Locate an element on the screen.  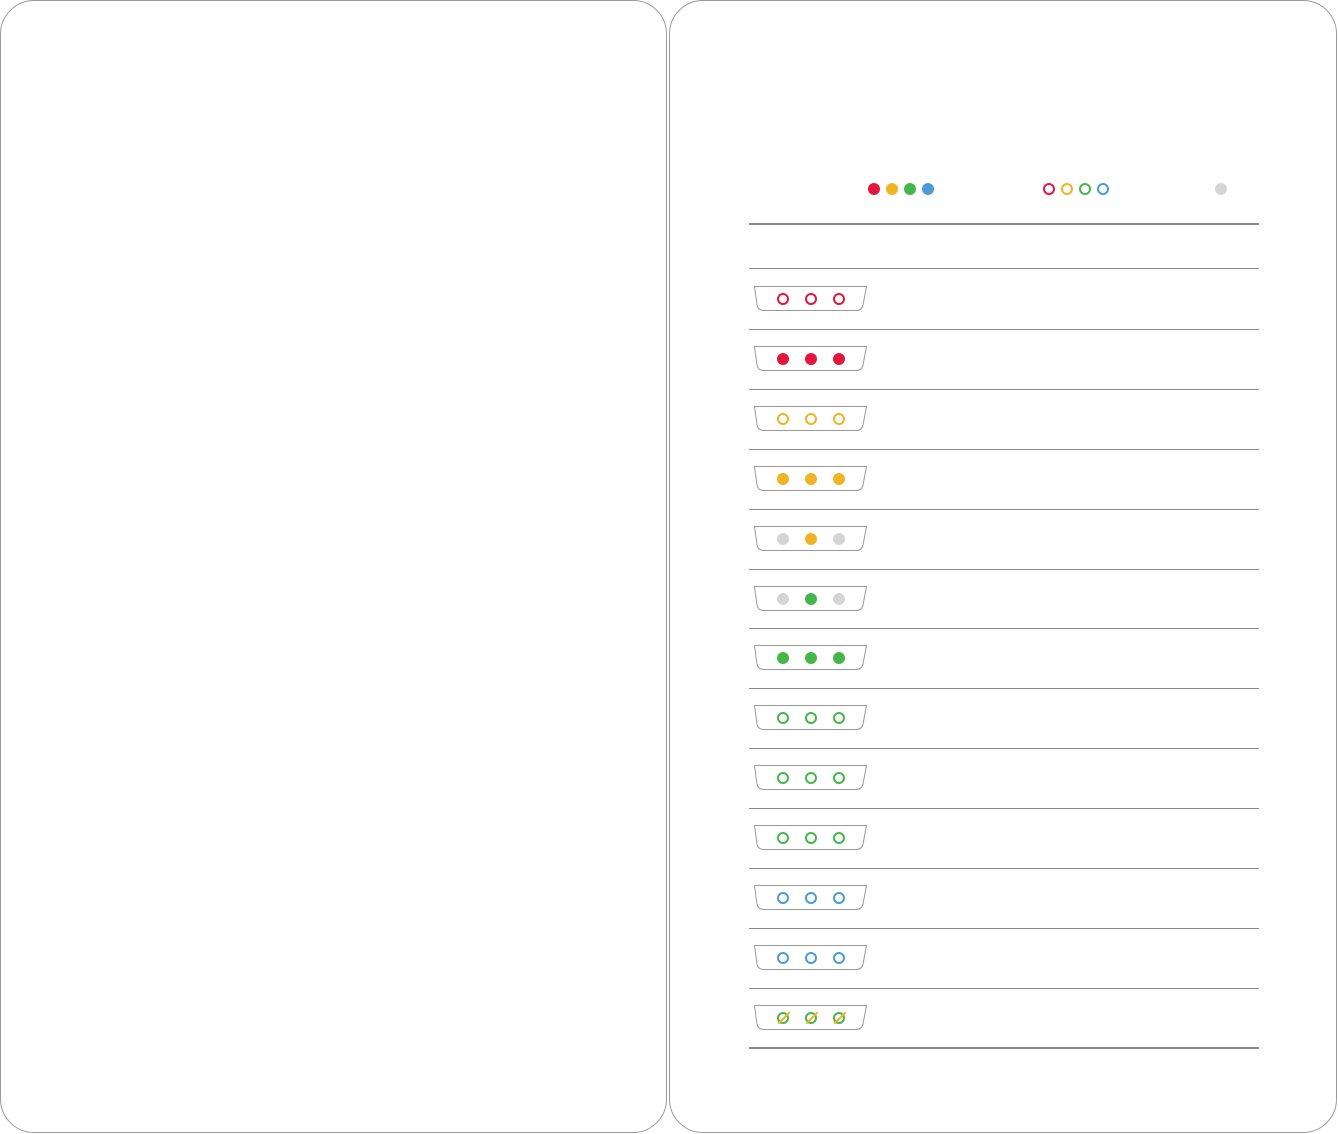
led-green-solid is located at coordinates (811, 598).